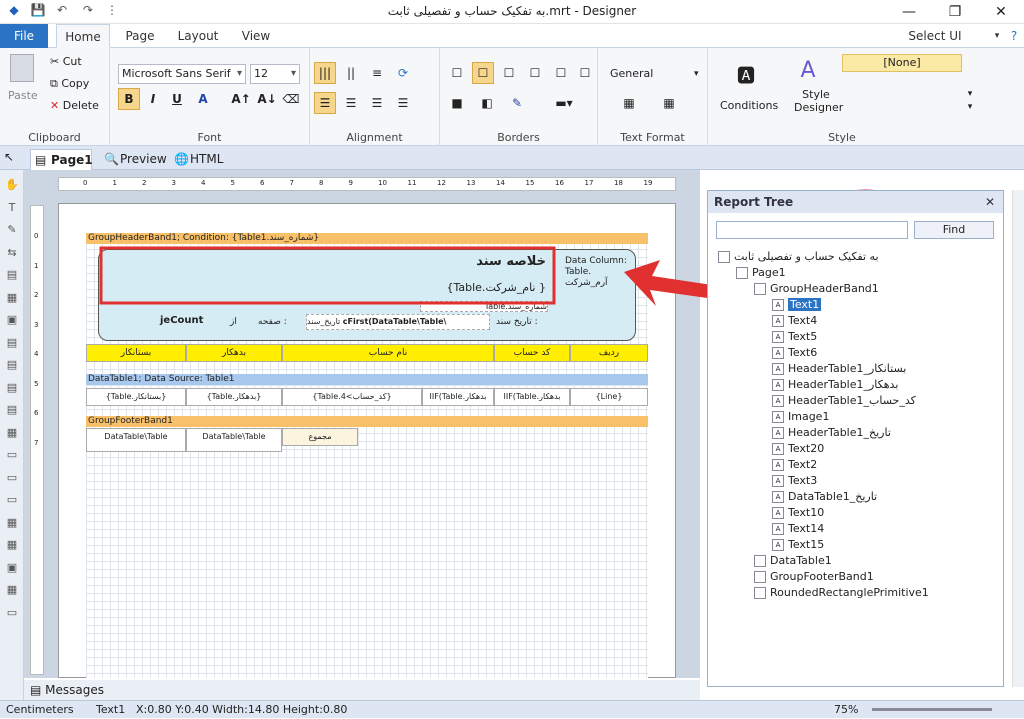 The image size is (1024, 719). What do you see at coordinates (843, 384) in the screenshot?
I see `tree-node-label: HeaderTable1_بدهكار` at bounding box center [843, 384].